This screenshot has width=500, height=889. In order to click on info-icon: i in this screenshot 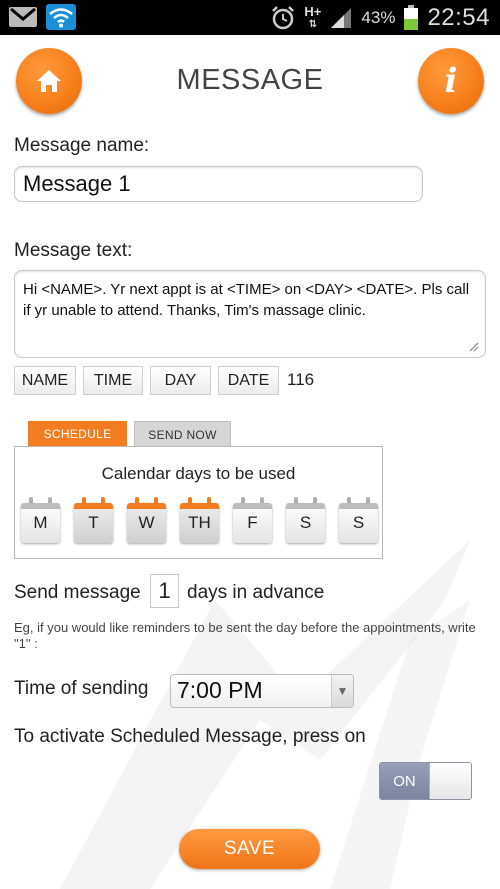, I will do `click(451, 81)`.